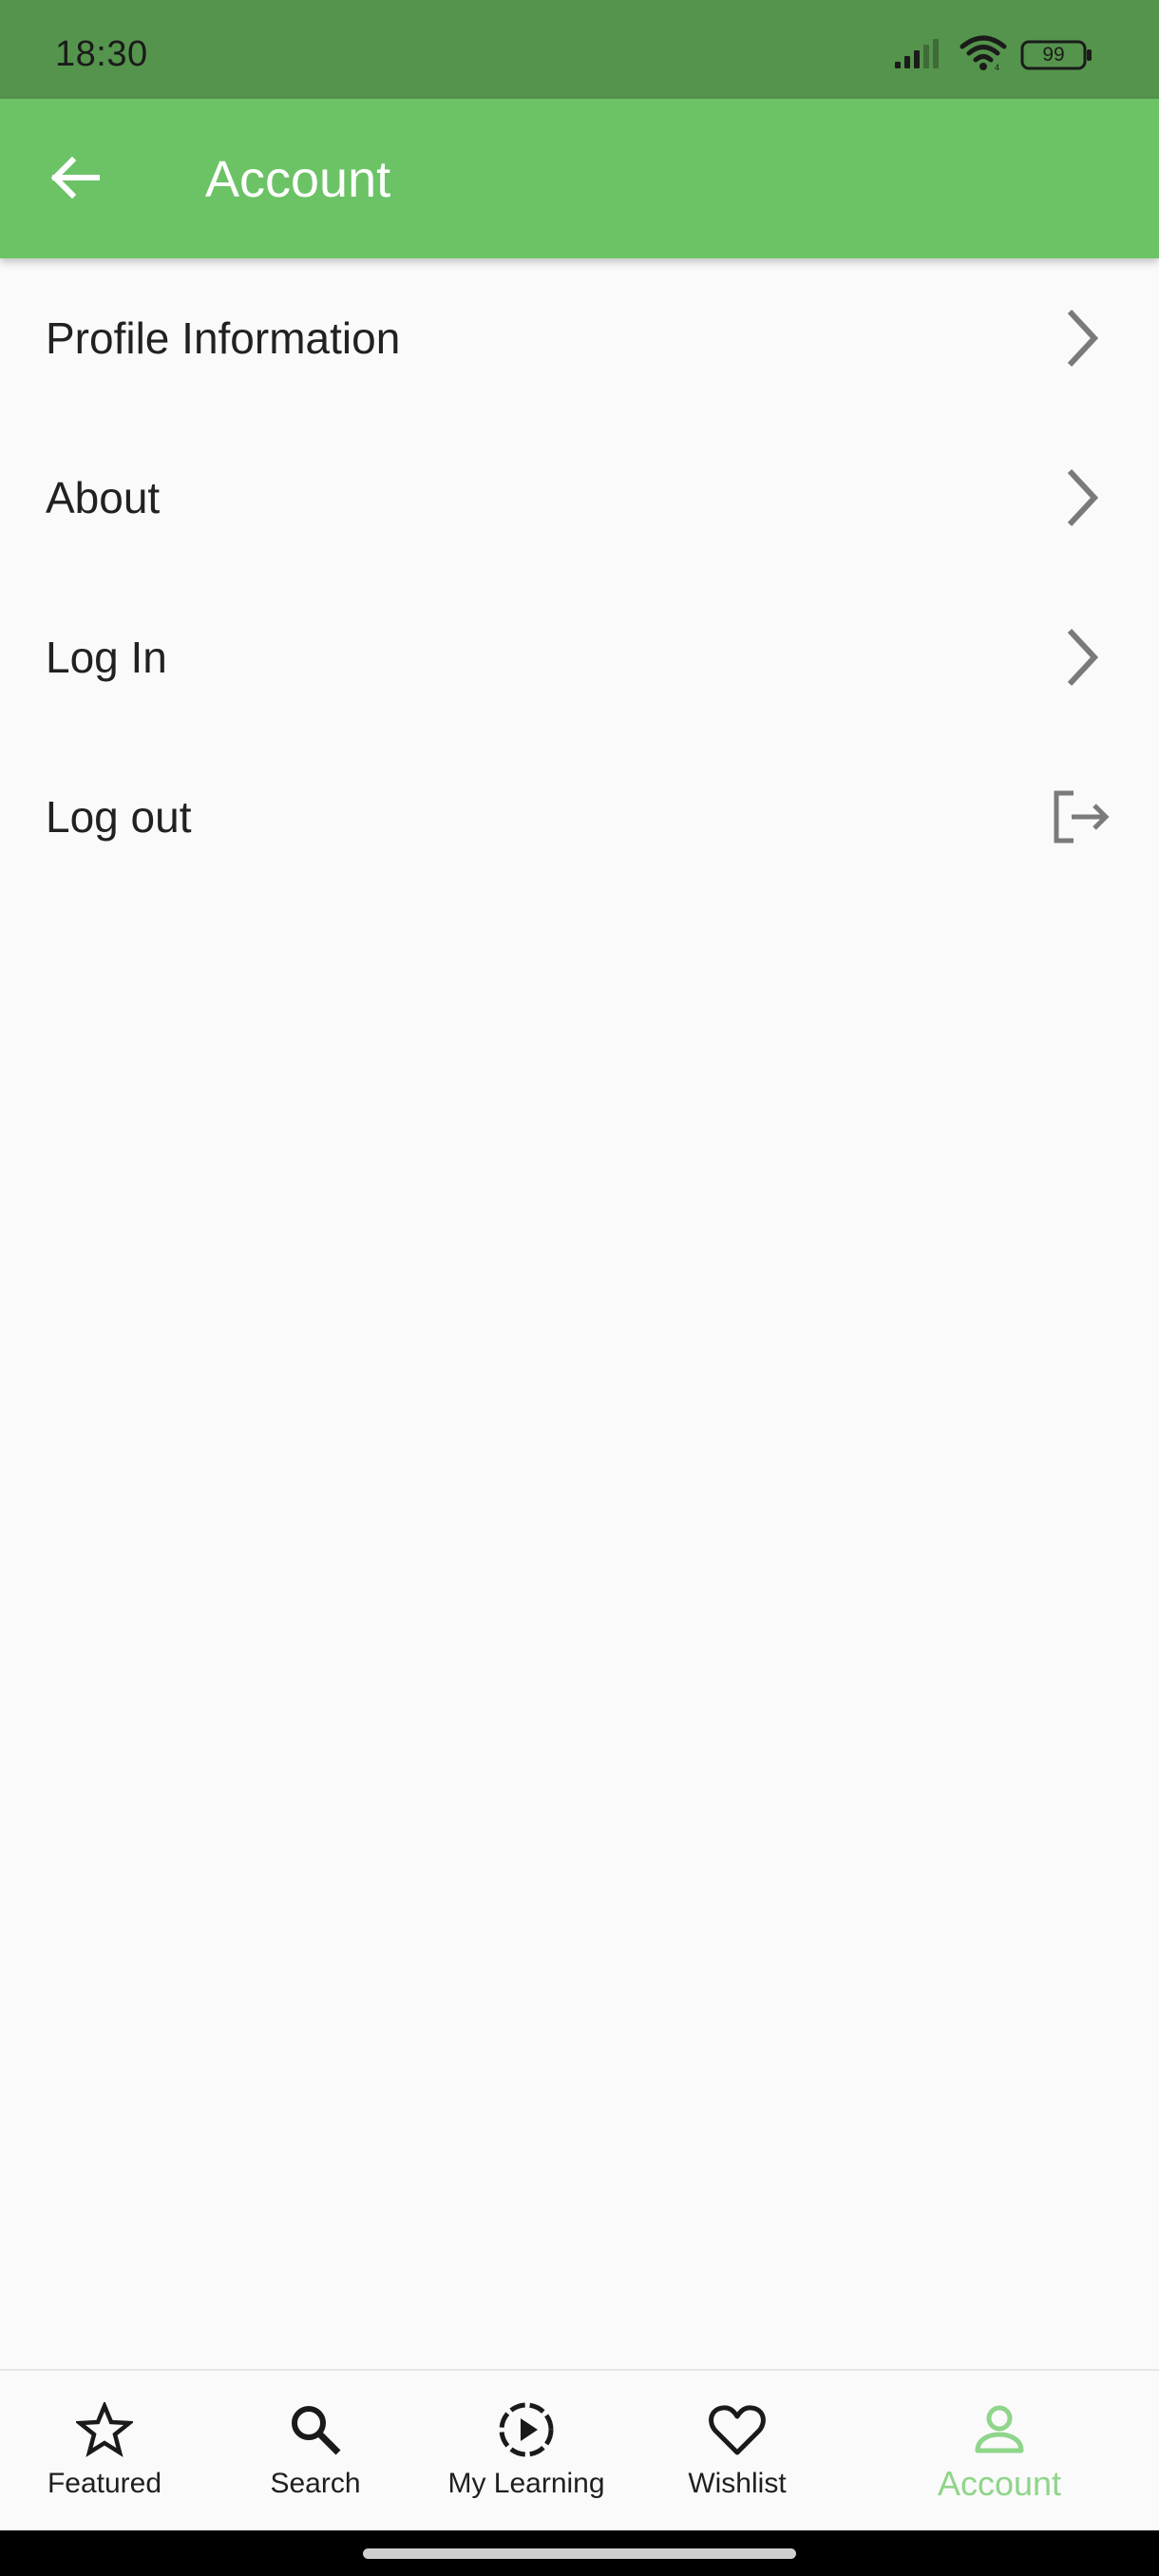  I want to click on nav-label: Search, so click(315, 2483).